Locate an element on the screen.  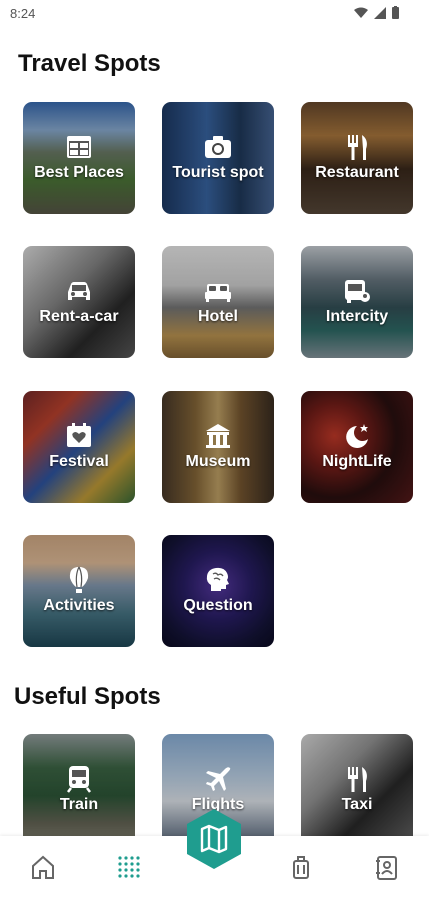
travel-spots-title: Travel Spots is located at coordinates (89, 63).